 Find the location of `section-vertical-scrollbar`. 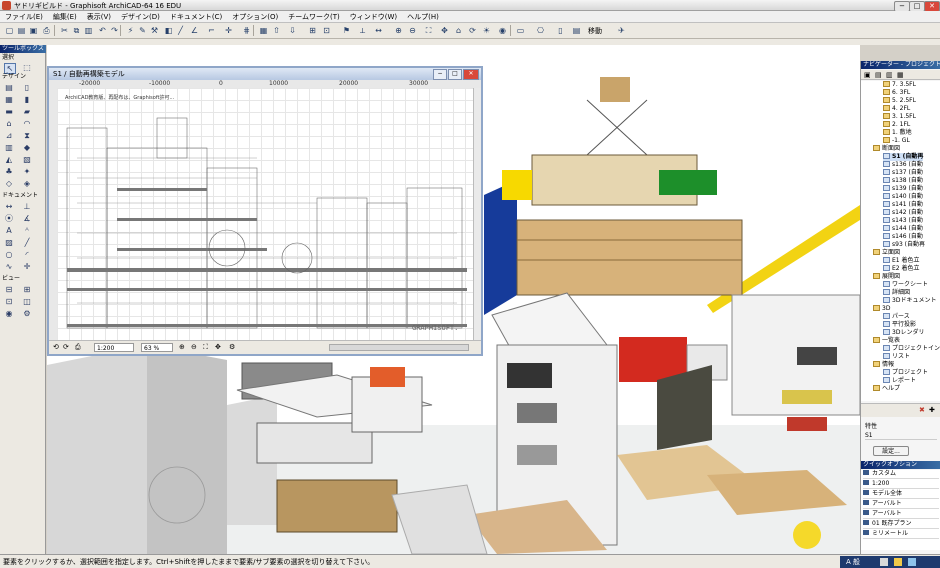

section-vertical-scrollbar is located at coordinates (477, 214).